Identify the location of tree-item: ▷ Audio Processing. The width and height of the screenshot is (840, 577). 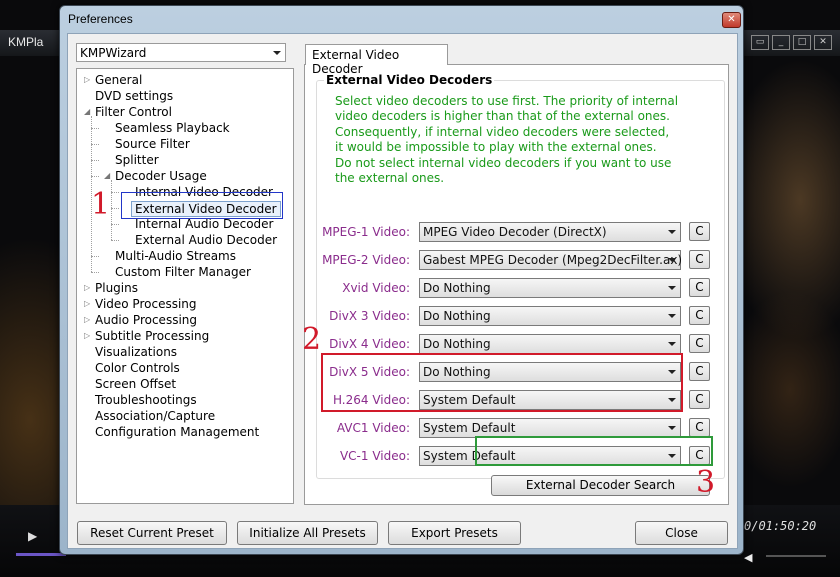
(140, 320).